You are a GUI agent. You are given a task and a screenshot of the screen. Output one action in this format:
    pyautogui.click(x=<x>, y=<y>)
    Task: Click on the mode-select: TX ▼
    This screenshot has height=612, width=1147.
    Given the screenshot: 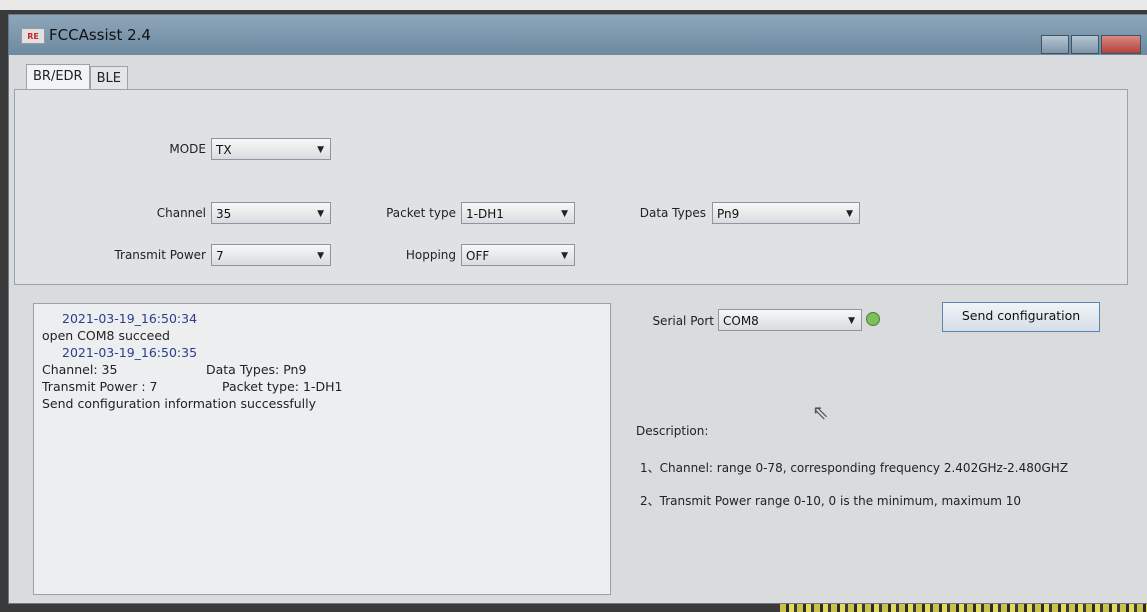 What is the action you would take?
    pyautogui.click(x=271, y=149)
    